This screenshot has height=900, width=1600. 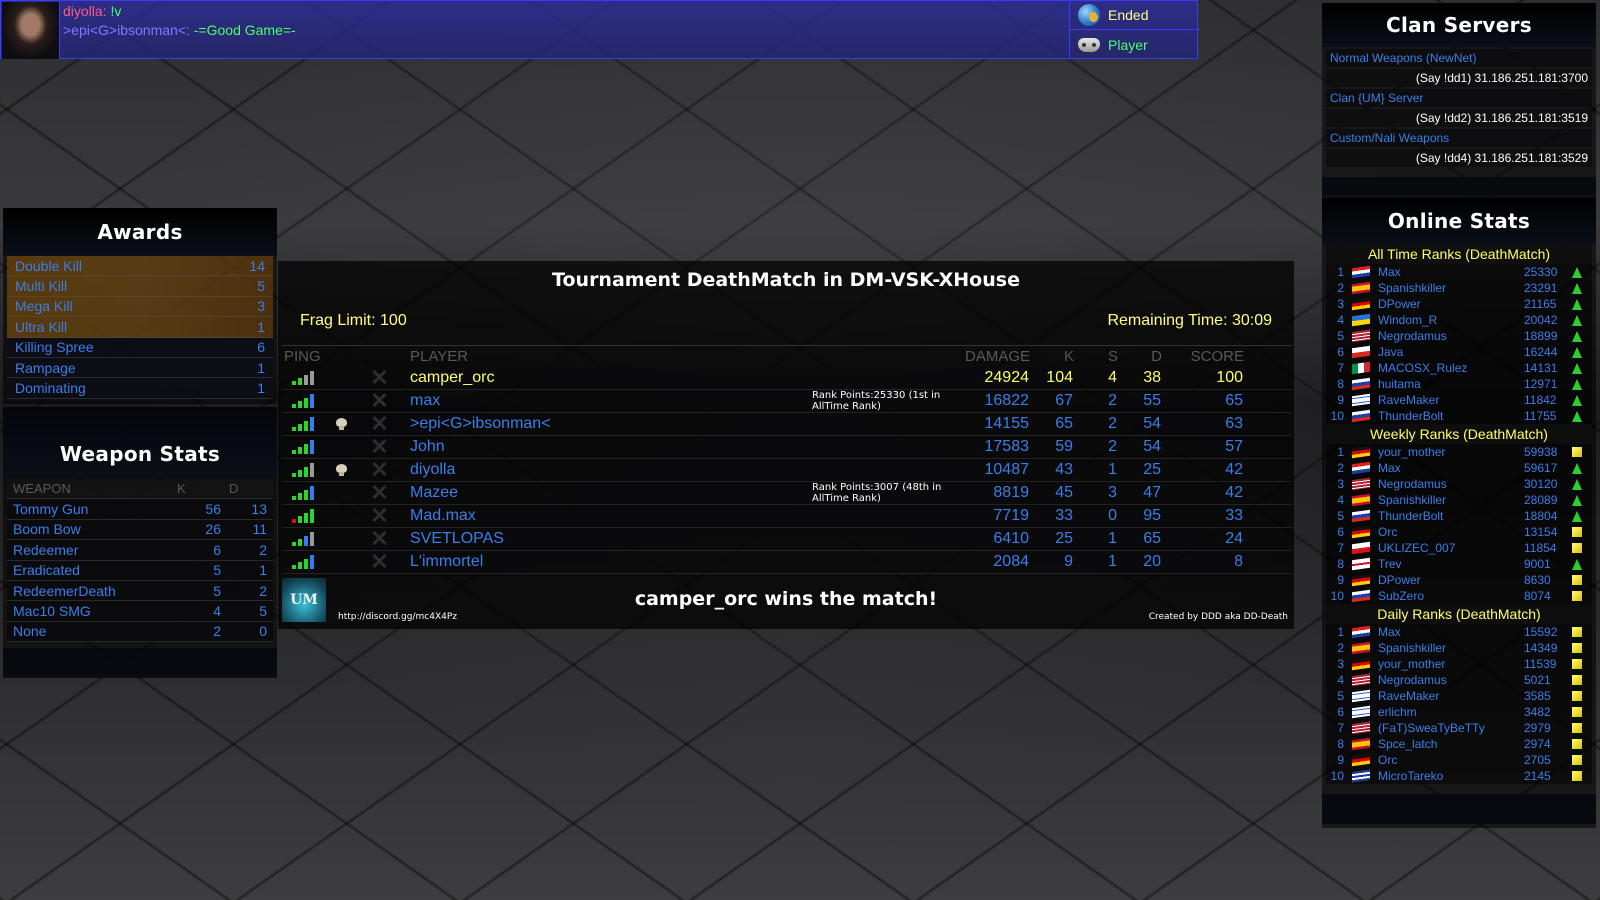 I want to click on rank-row: 8 Spce_latch 2974, so click(x=1459, y=744).